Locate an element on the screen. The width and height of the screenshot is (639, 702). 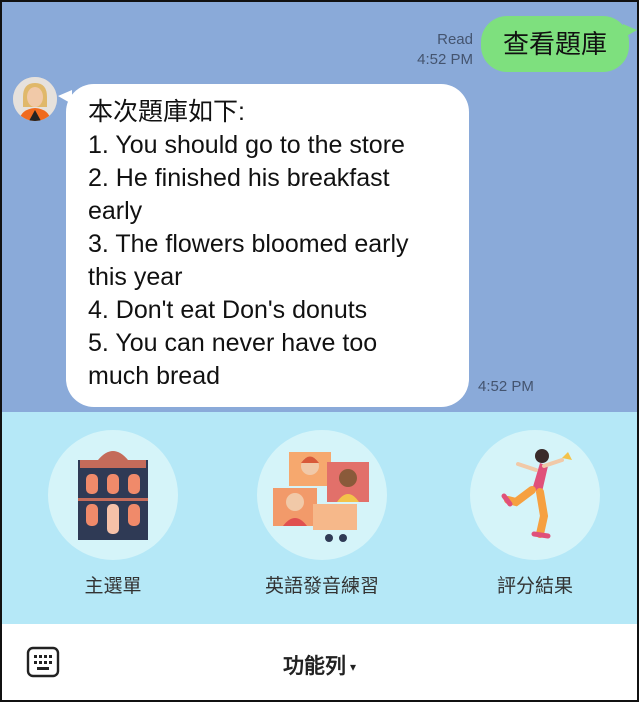
sent-time: 4:52 PM is located at coordinates (445, 59).